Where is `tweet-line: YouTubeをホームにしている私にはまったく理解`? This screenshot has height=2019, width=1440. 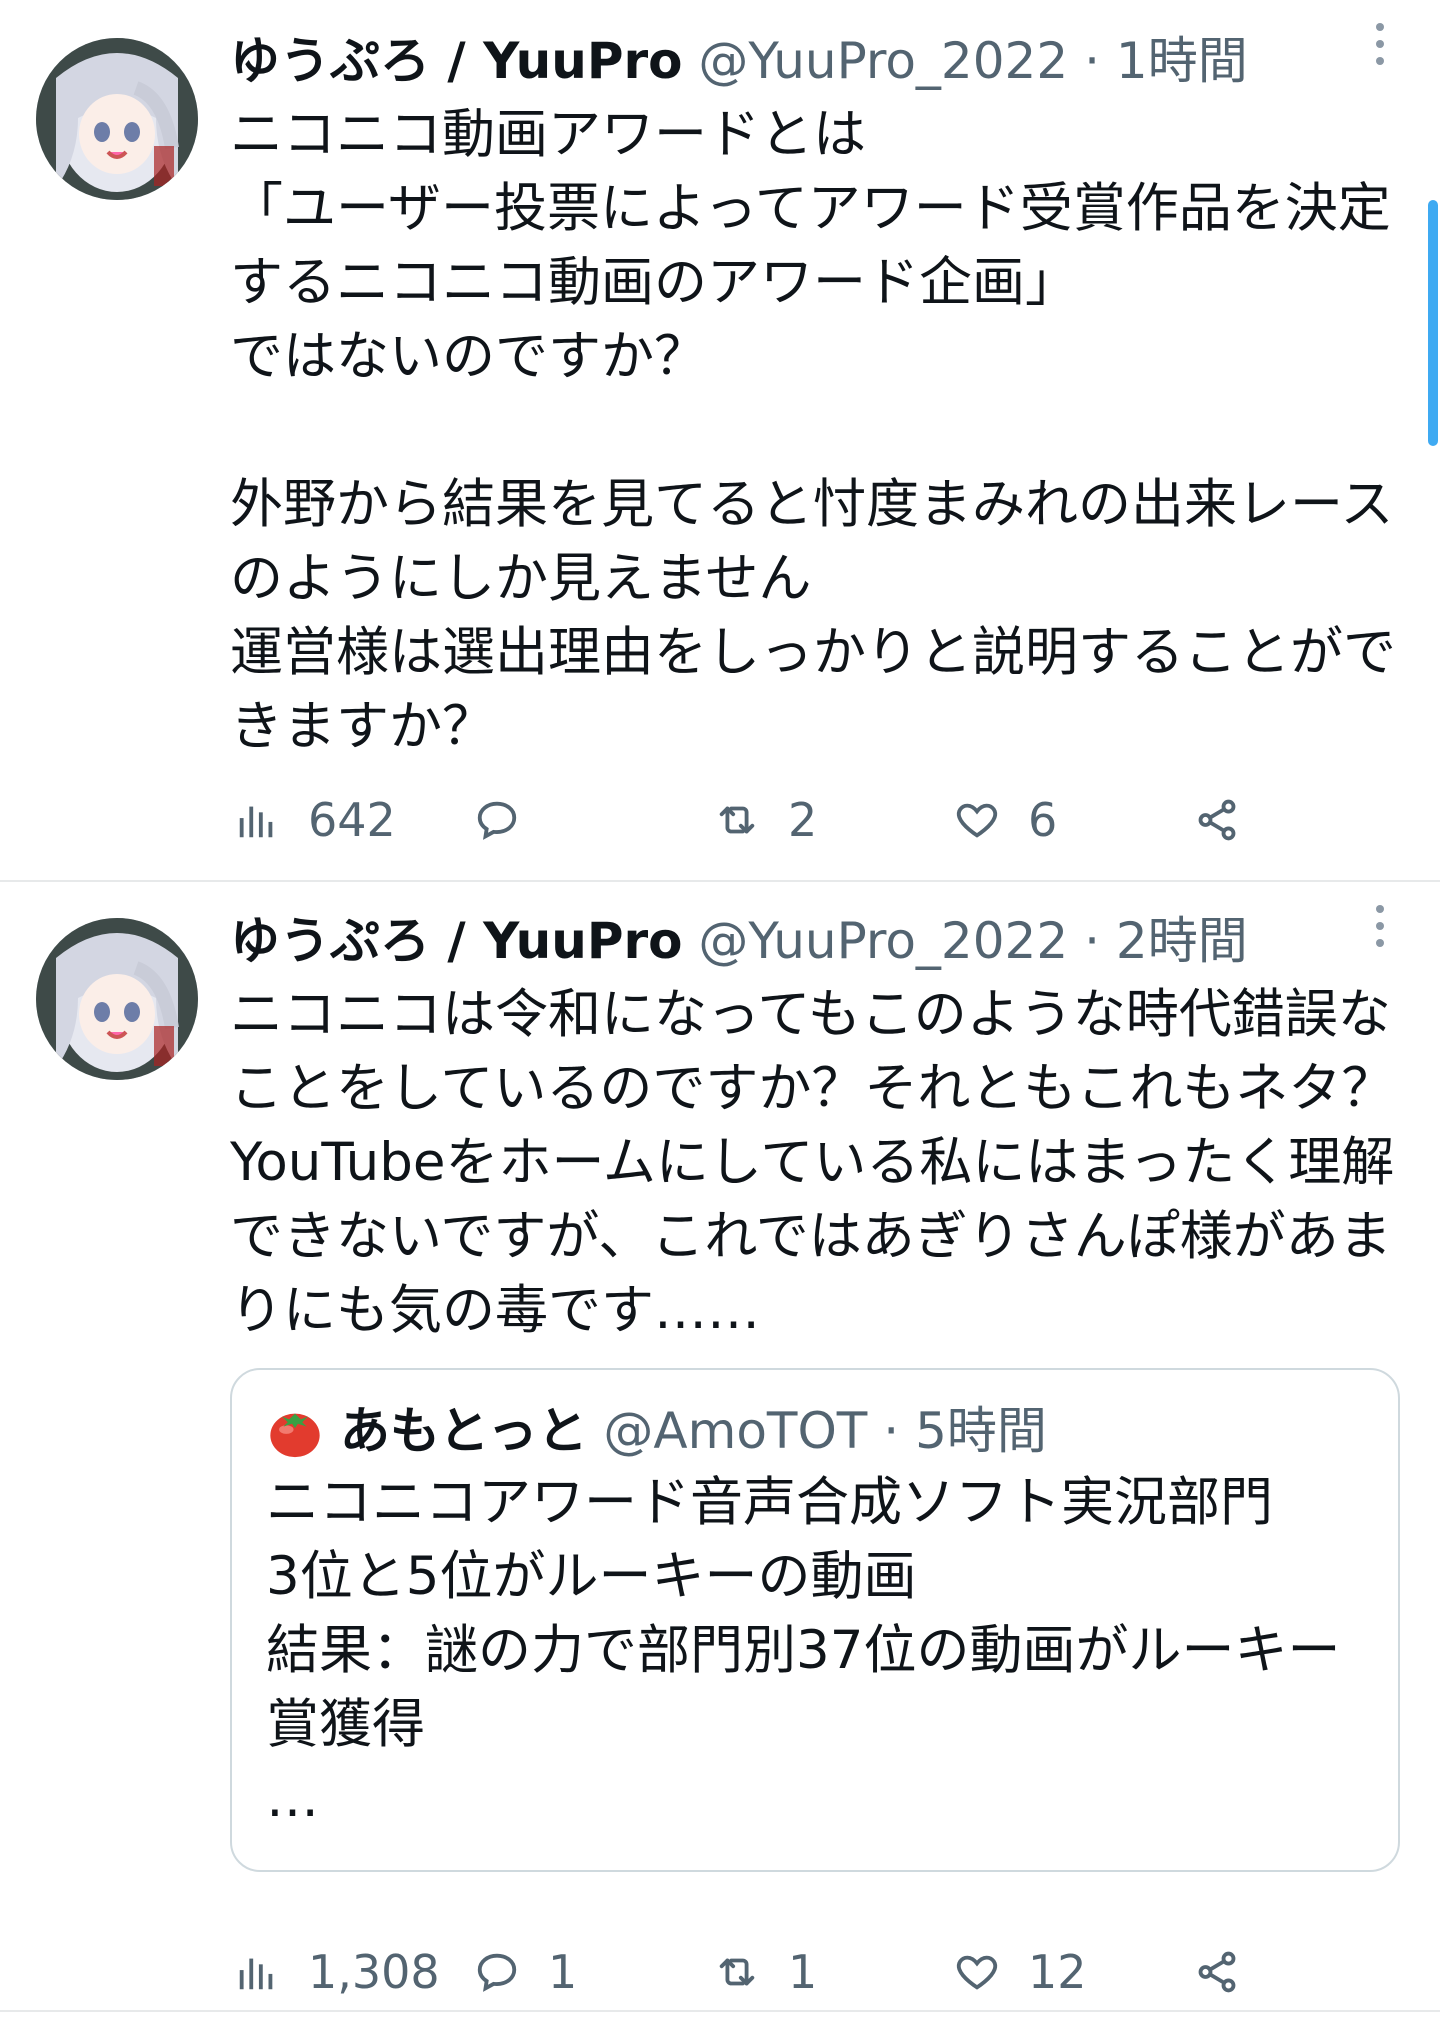 tweet-line: YouTubeをホームにしている私にはまったく理解 is located at coordinates (812, 1162).